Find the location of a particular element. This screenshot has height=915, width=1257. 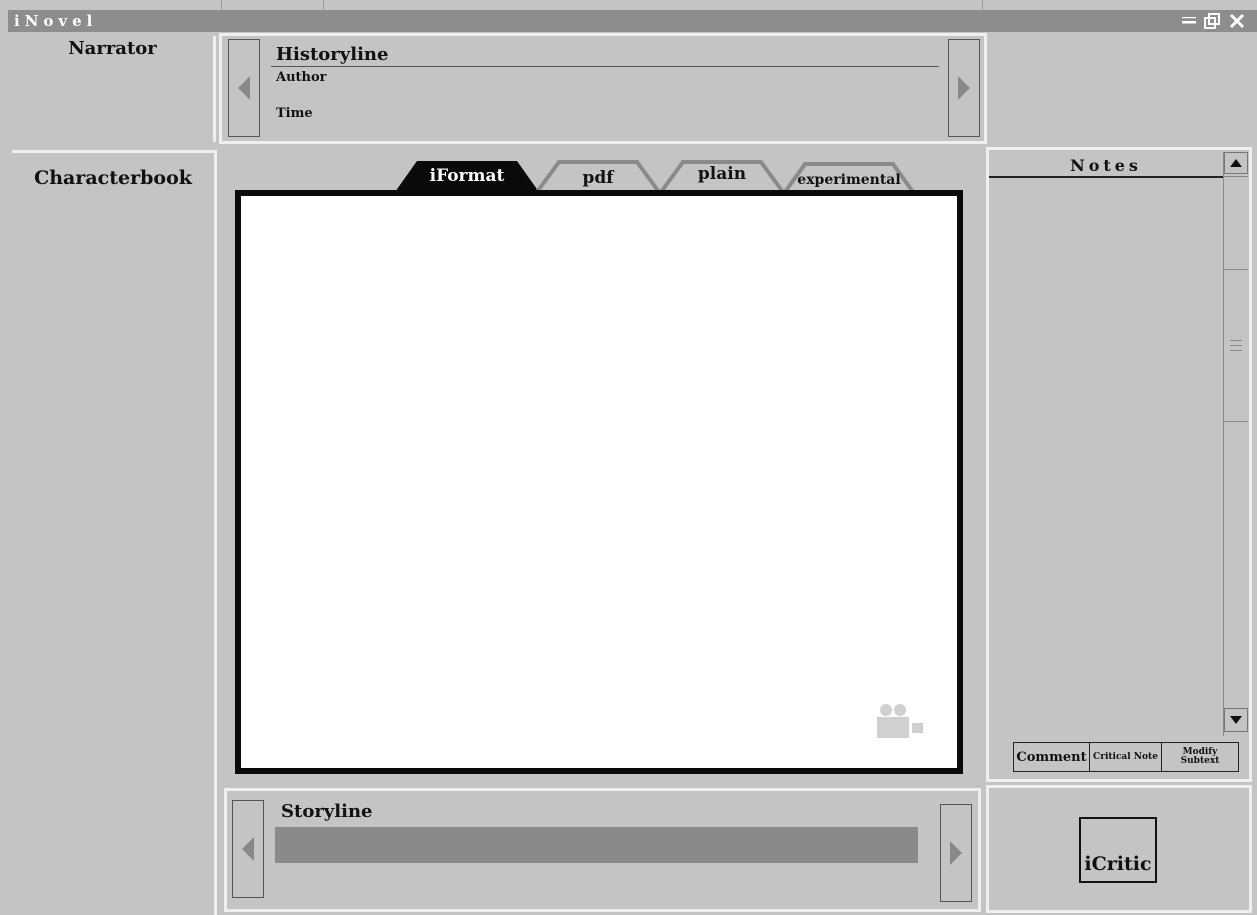

storyline-prev-button is located at coordinates (248, 849).